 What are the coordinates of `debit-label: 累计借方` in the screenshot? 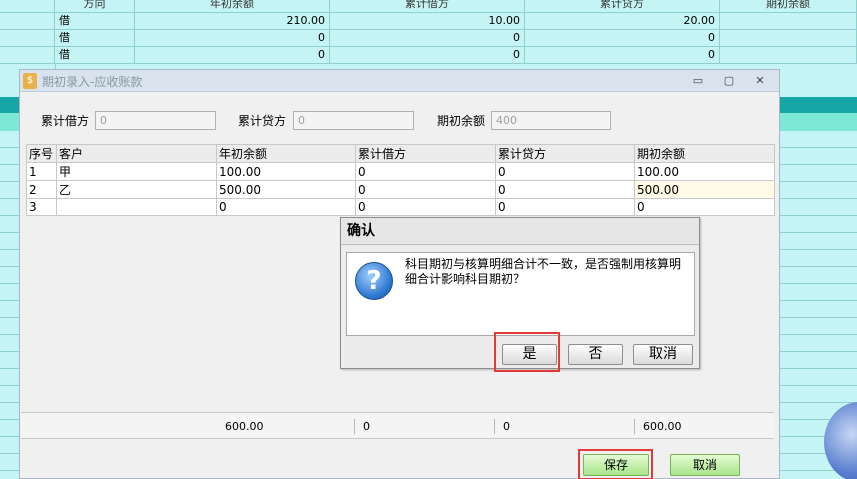 It's located at (65, 121).